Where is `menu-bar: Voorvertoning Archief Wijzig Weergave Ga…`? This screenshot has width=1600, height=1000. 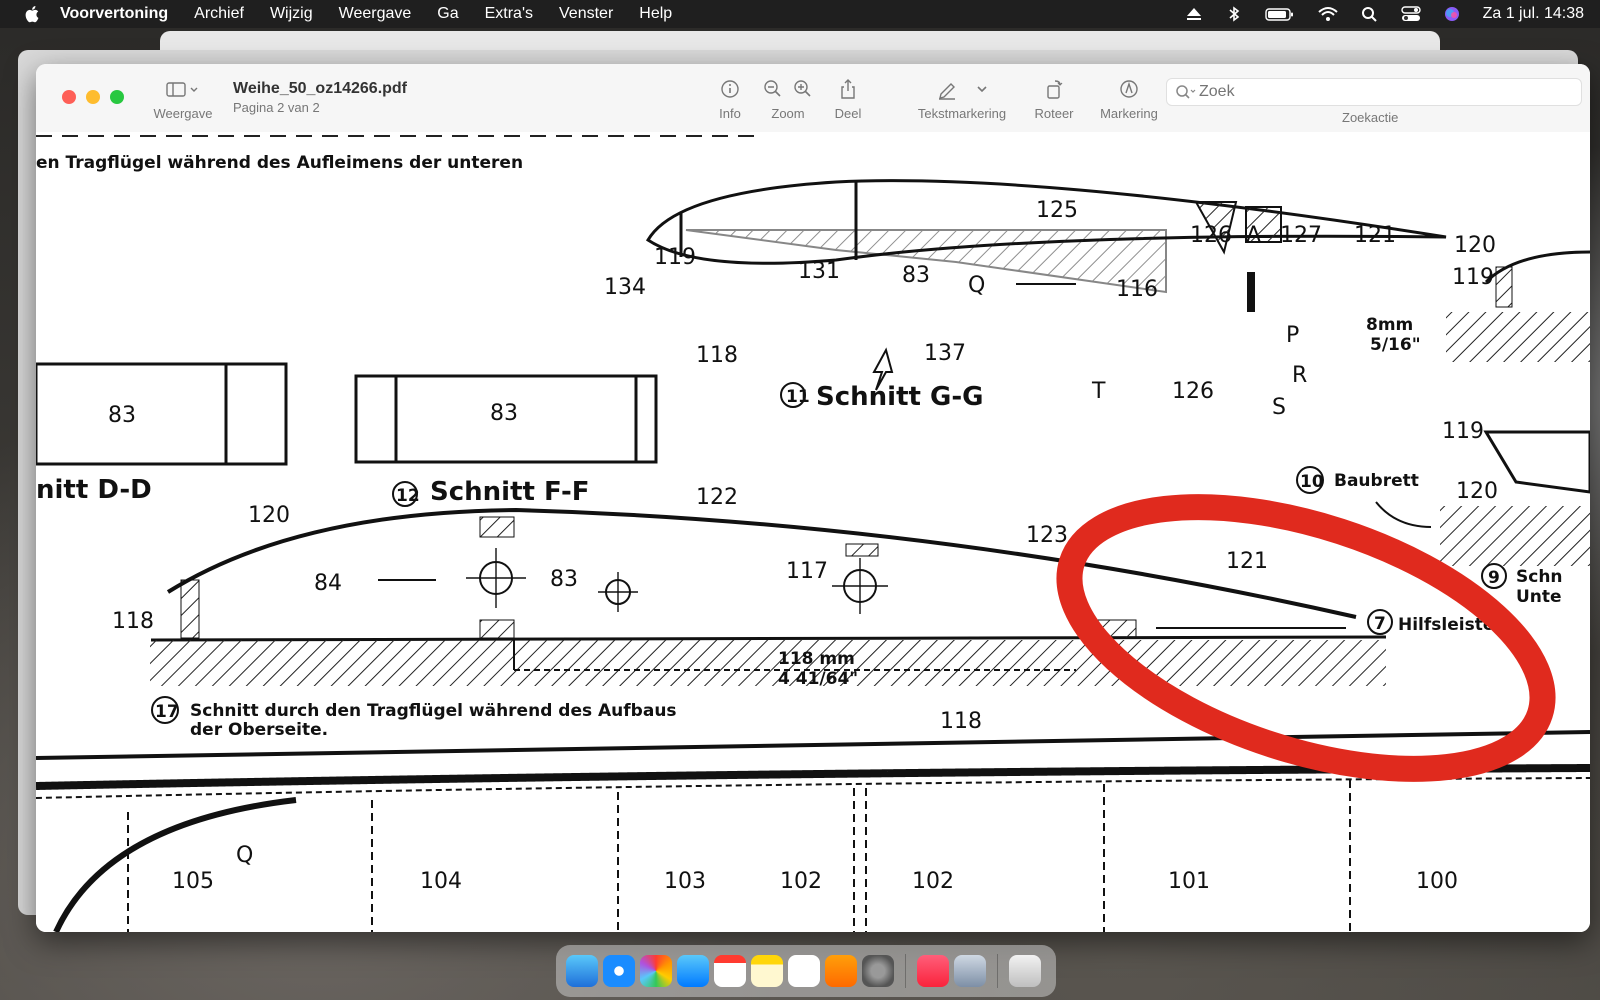
menu-bar: Voorvertoning Archief Wijzig Weergave Ga… is located at coordinates (800, 14).